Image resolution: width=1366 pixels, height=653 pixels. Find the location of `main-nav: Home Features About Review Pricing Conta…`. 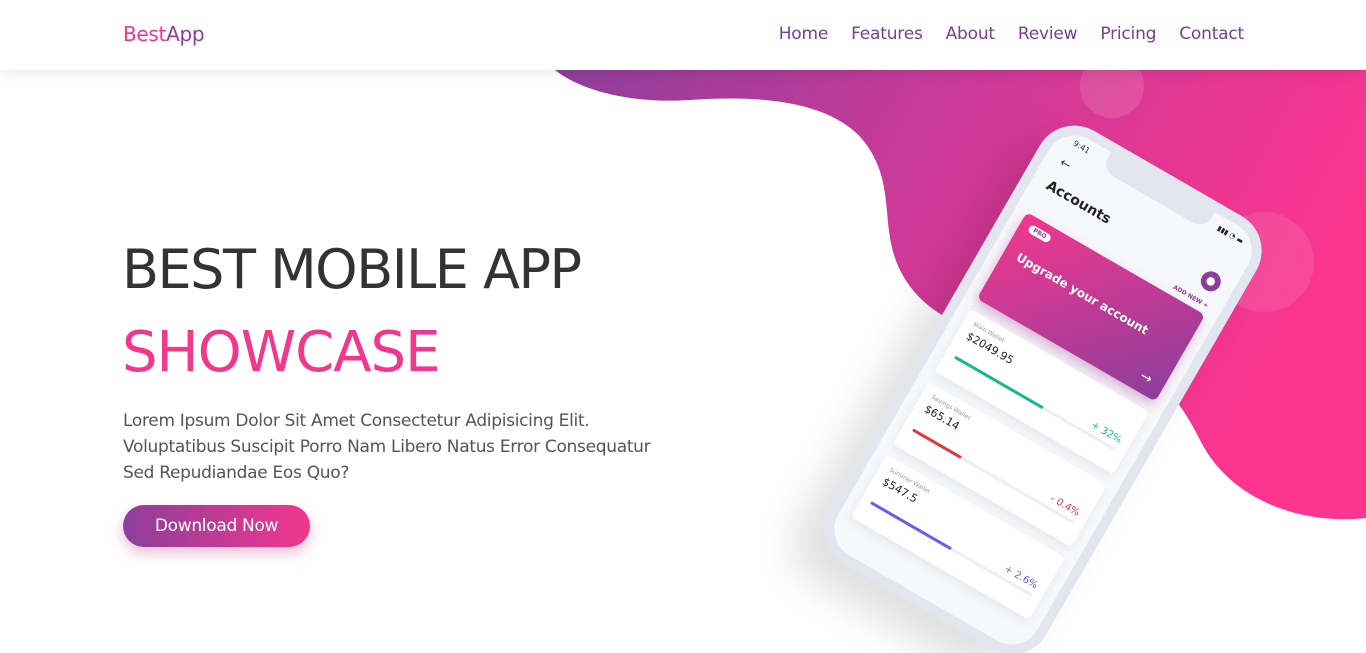

main-nav: Home Features About Review Pricing Conta… is located at coordinates (1011, 34).